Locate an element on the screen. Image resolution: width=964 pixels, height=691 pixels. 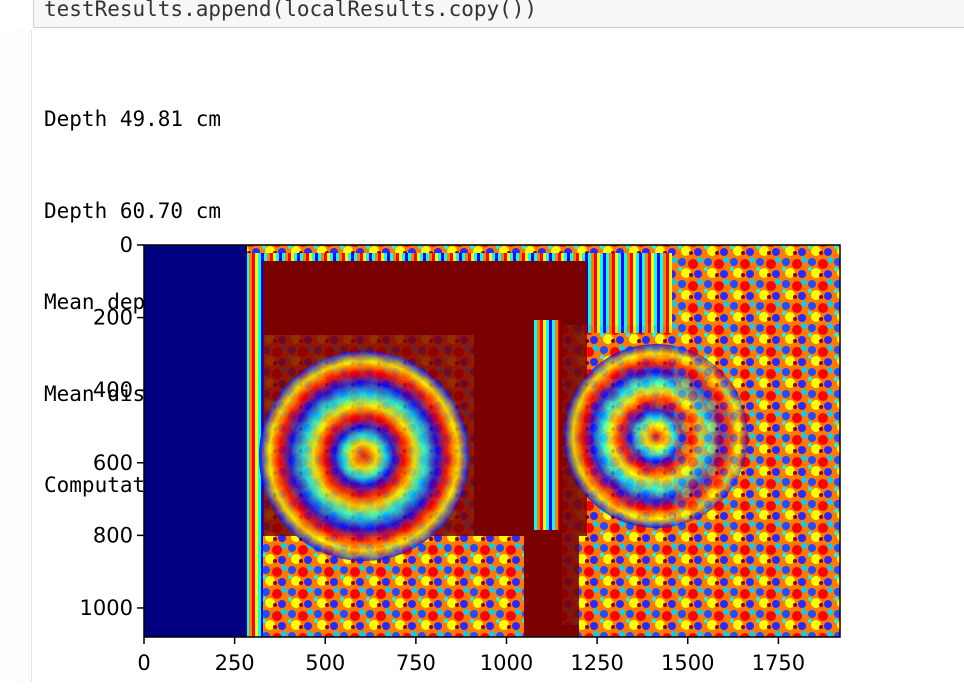
y-tick-label: 0 is located at coordinates (126, 246).